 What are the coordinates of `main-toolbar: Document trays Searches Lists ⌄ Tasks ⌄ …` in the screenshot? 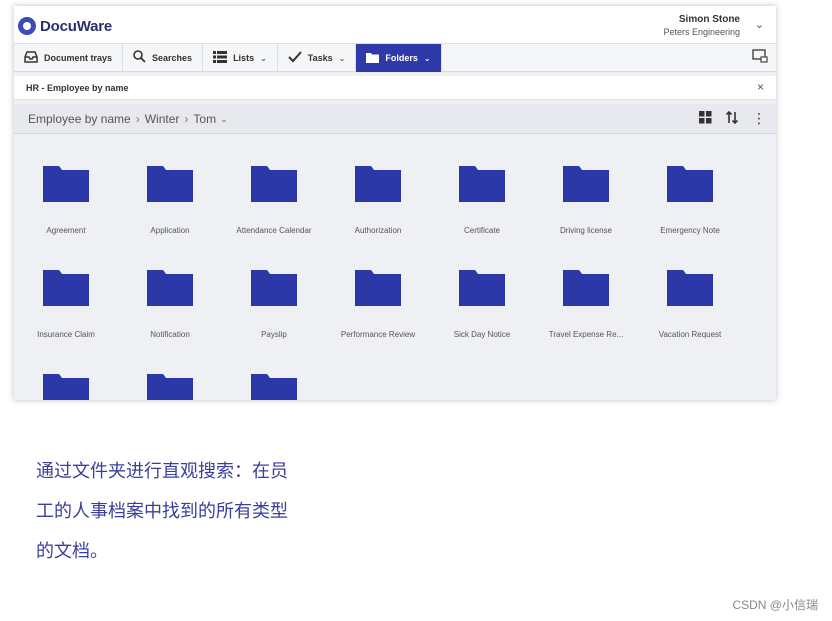 It's located at (395, 58).